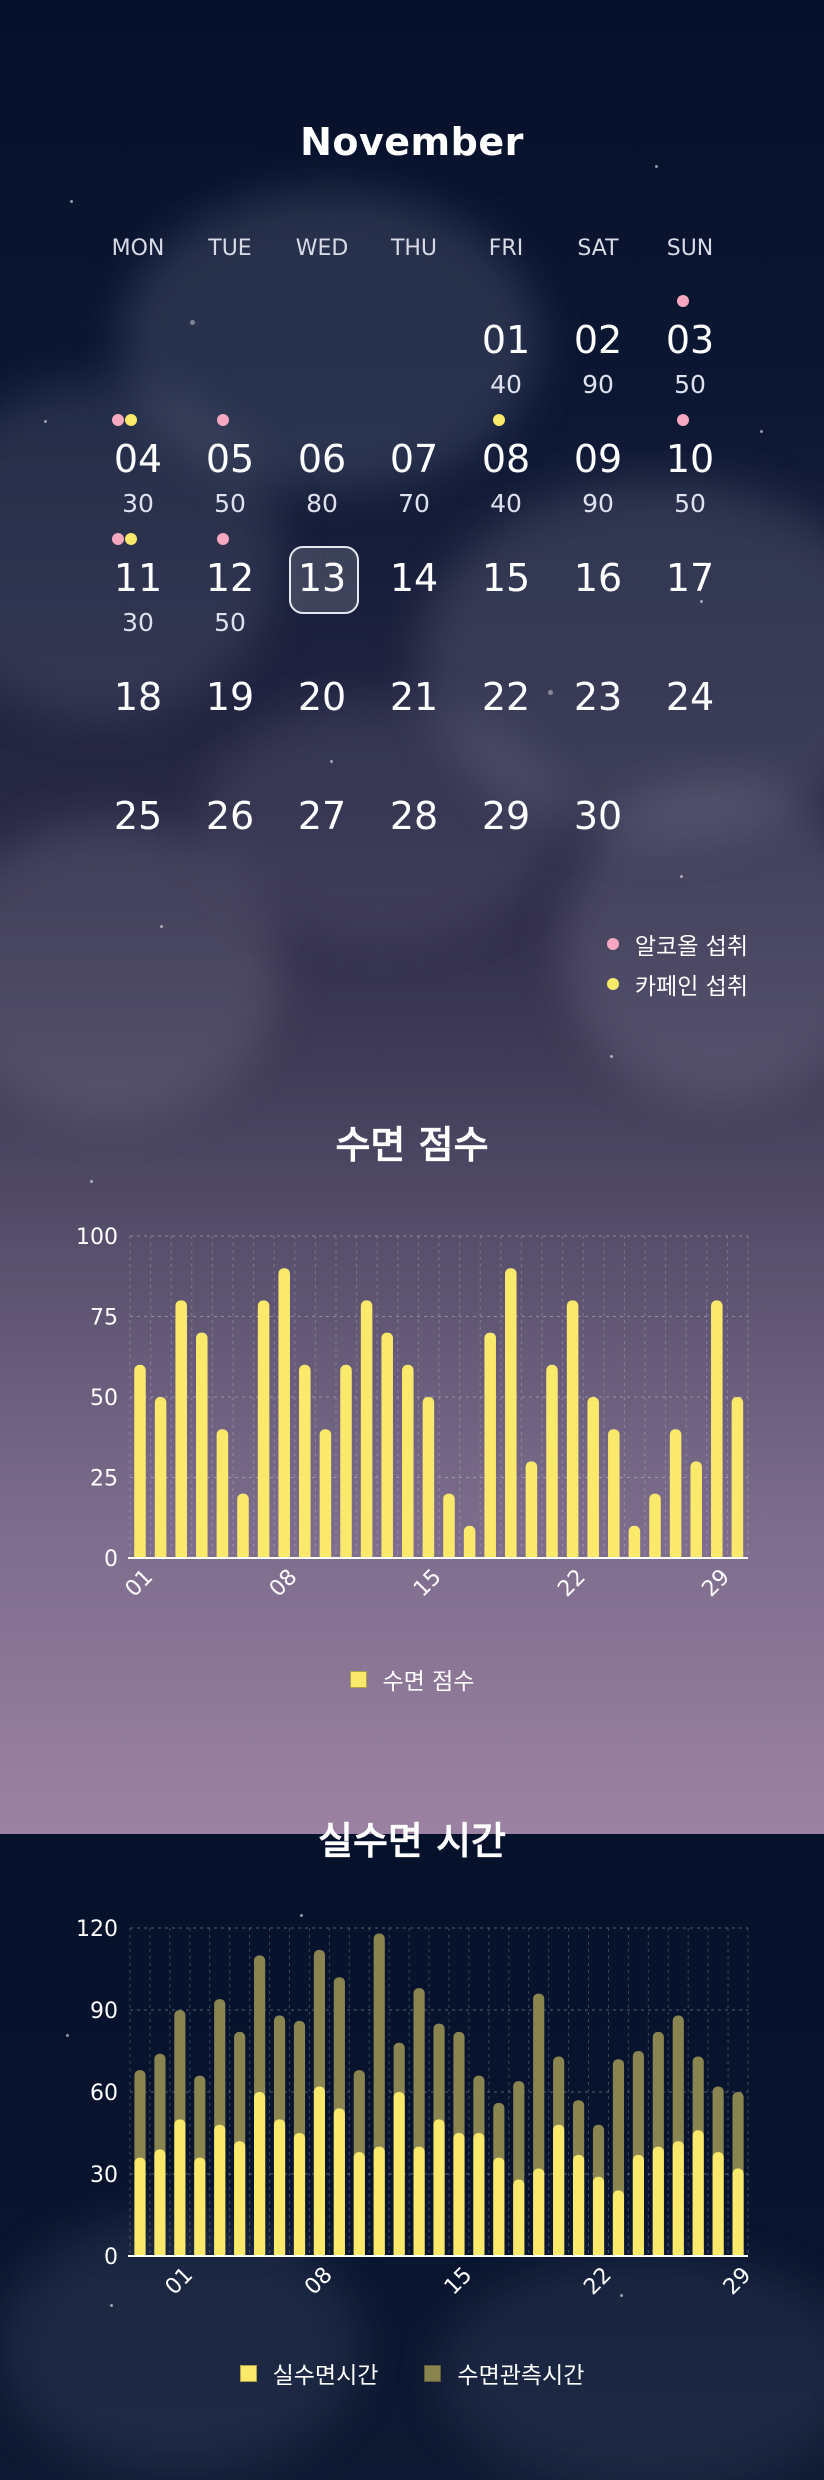 Image resolution: width=824 pixels, height=2480 pixels. Describe the element at coordinates (138, 723) in the screenshot. I see `calendar-day-18: 18` at that location.